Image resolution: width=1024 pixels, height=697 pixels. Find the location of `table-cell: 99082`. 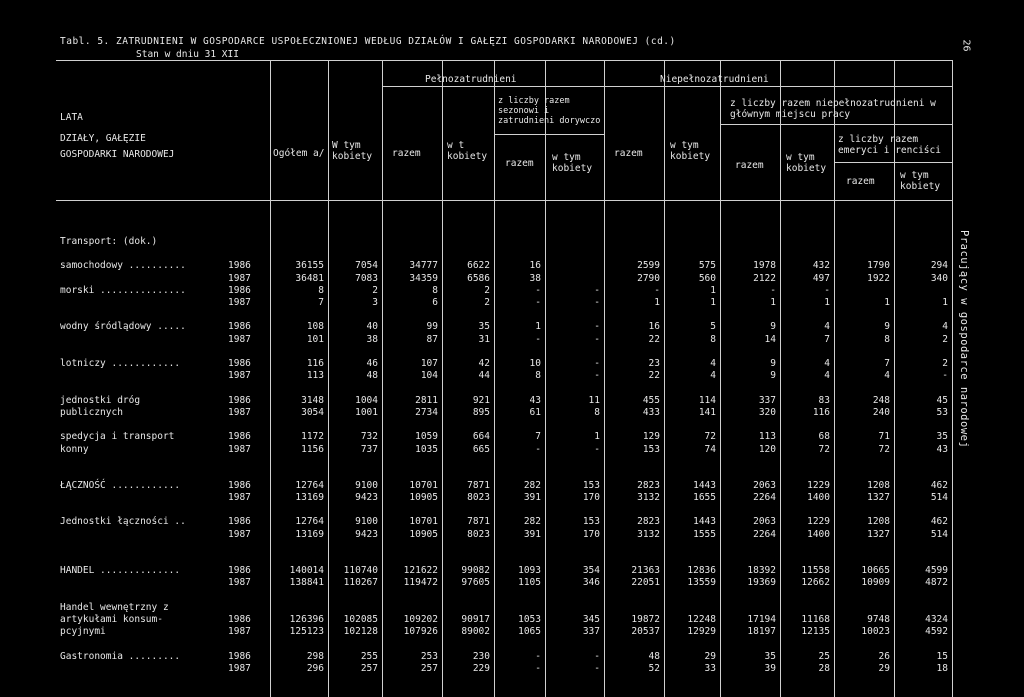

table-cell: 99082 is located at coordinates (475, 571).